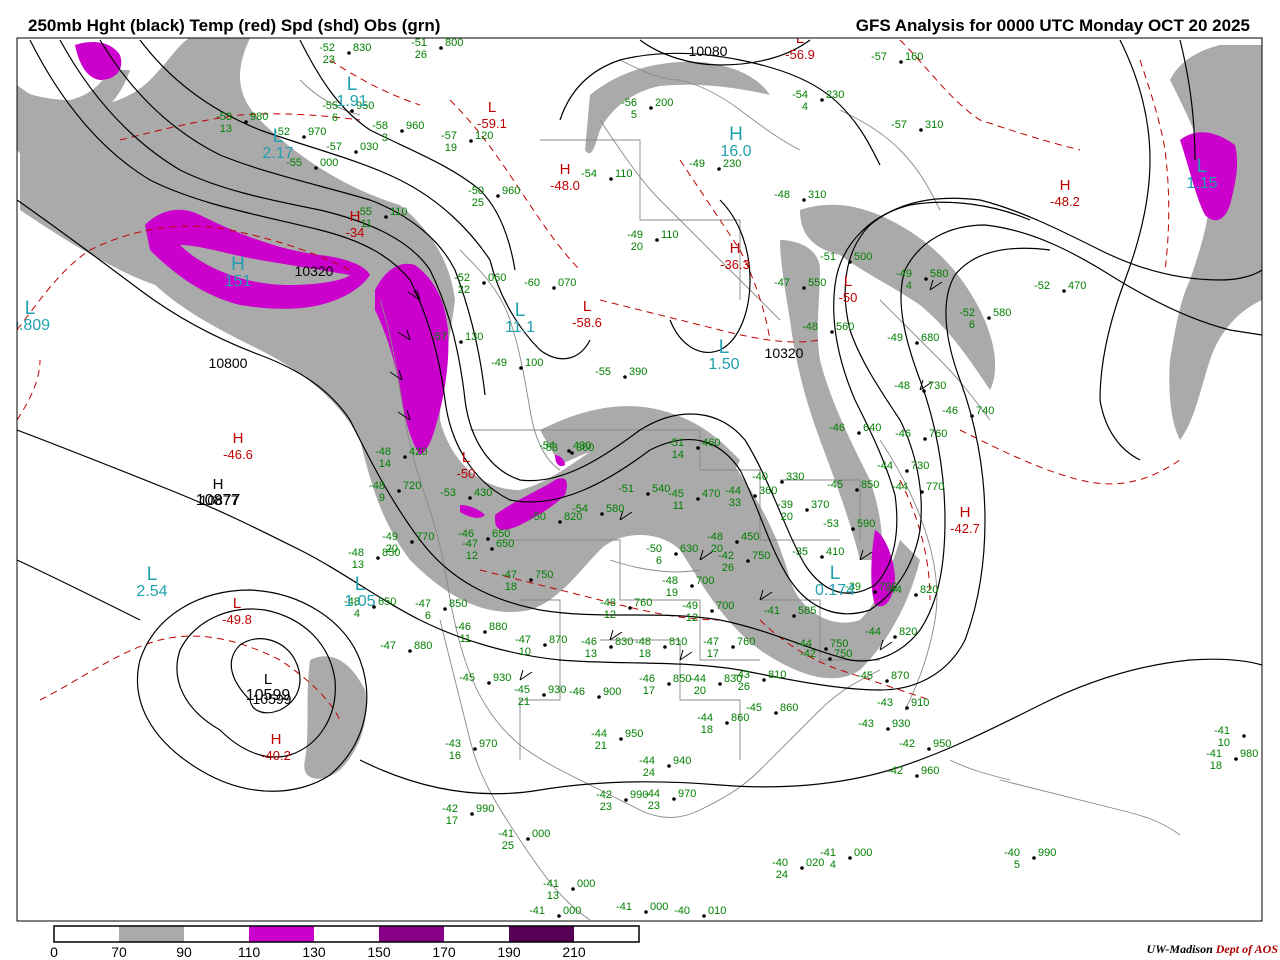  I want to click on ob-height: 730, so click(920, 466).